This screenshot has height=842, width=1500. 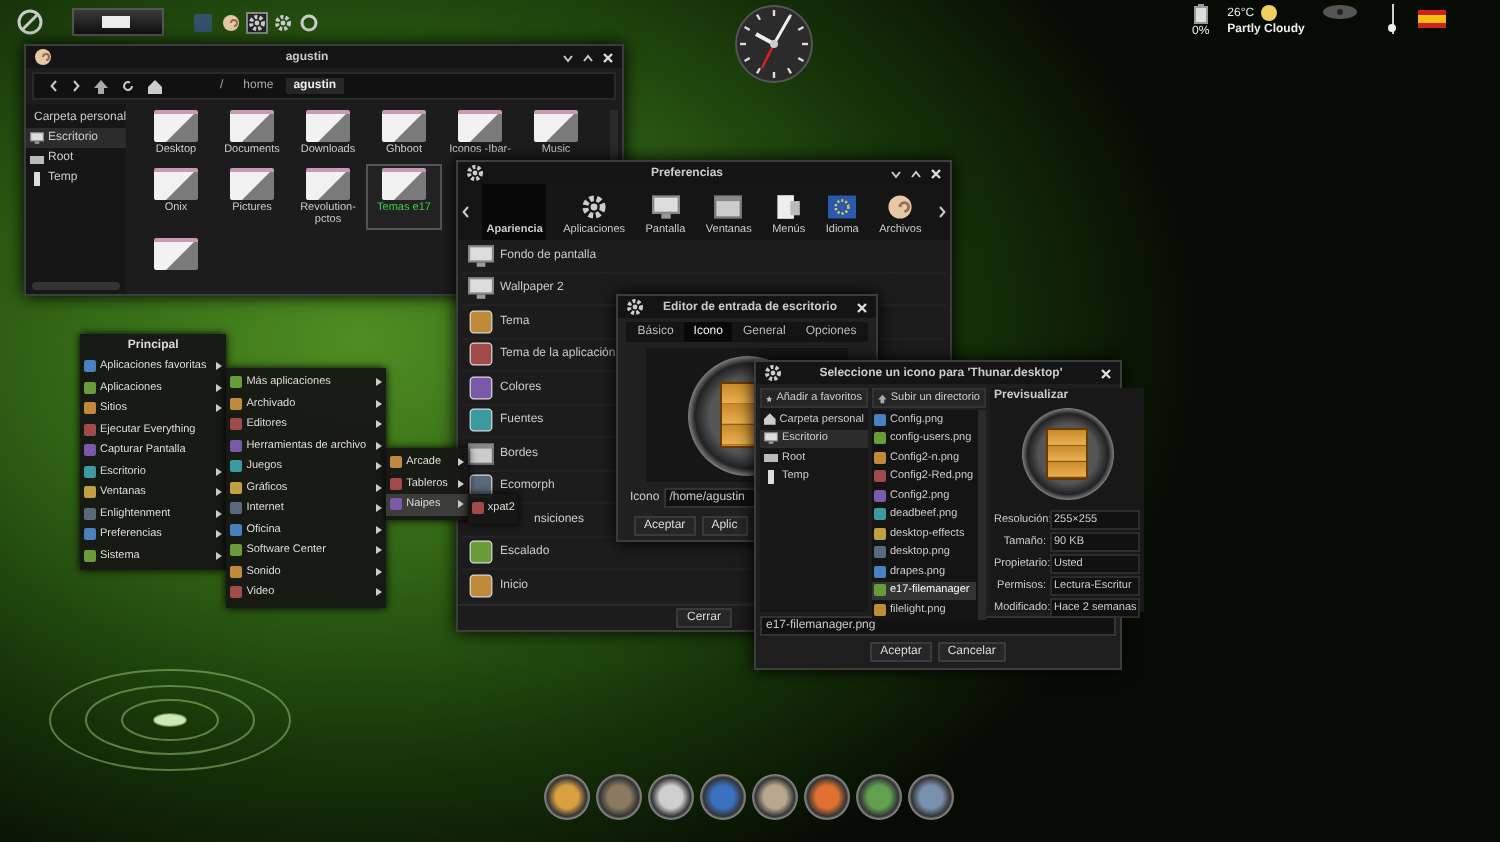 What do you see at coordinates (118, 22) in the screenshot?
I see `panel-widget` at bounding box center [118, 22].